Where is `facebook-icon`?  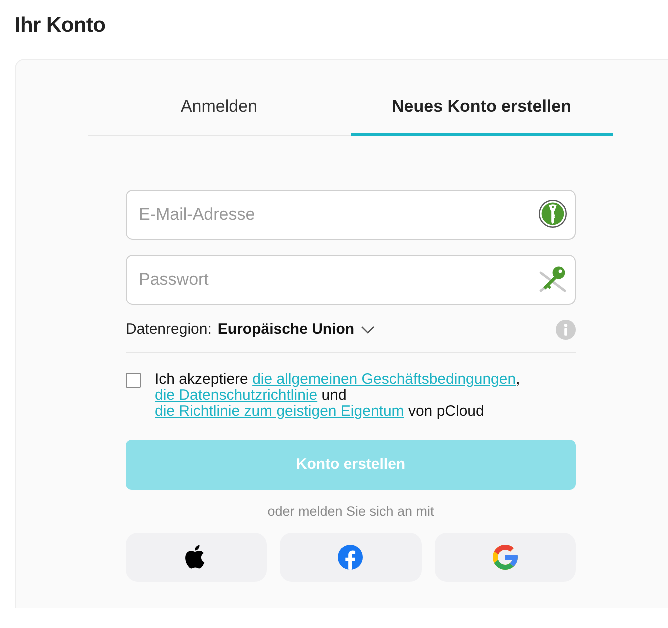
facebook-icon is located at coordinates (351, 557).